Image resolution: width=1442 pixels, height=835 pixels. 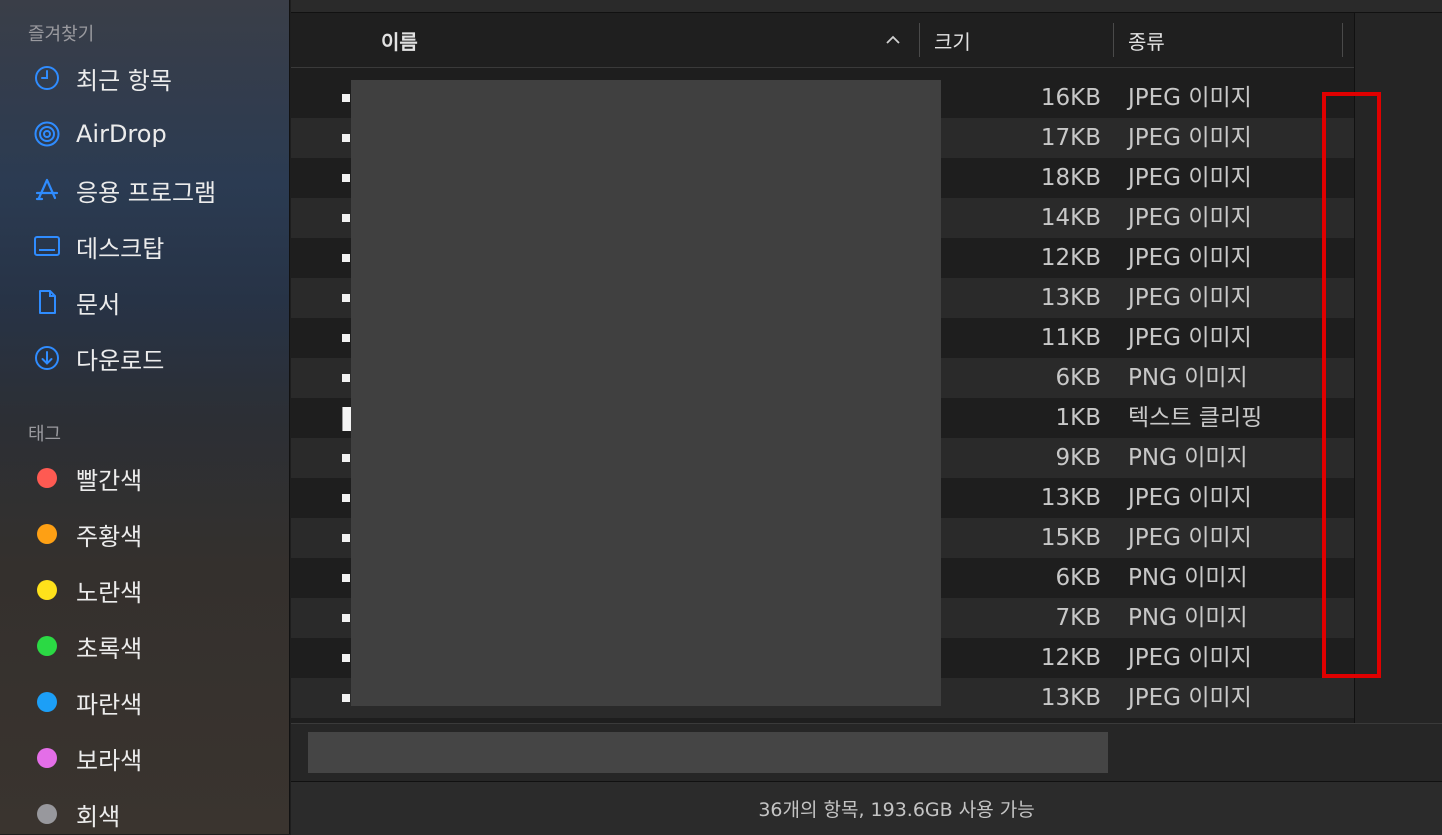 I want to click on sidebar-item-label: 빨간색, so click(x=109, y=480).